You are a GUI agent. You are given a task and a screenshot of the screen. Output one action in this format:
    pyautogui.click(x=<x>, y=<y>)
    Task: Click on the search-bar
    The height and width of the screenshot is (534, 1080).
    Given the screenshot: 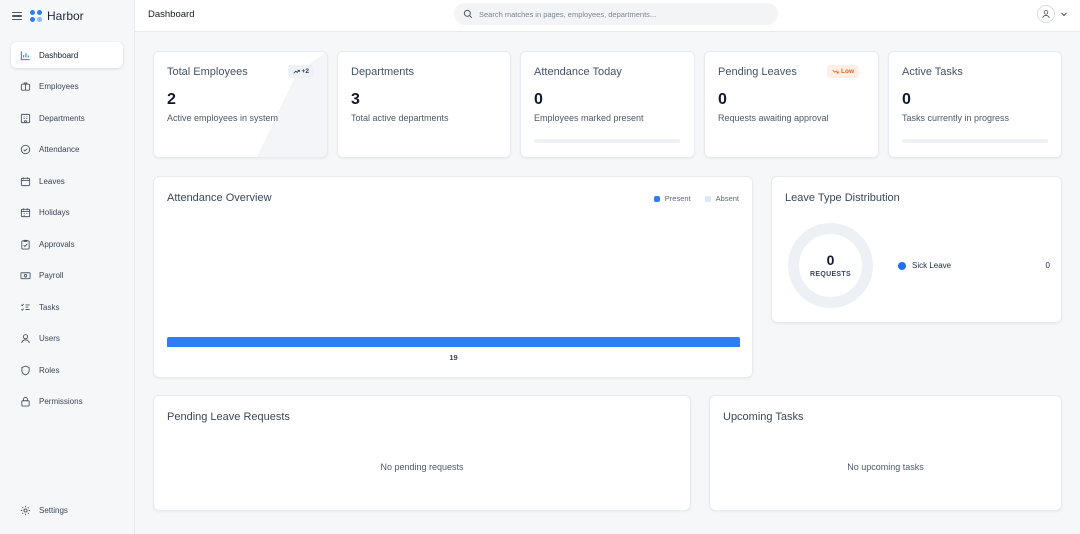 What is the action you would take?
    pyautogui.click(x=616, y=14)
    